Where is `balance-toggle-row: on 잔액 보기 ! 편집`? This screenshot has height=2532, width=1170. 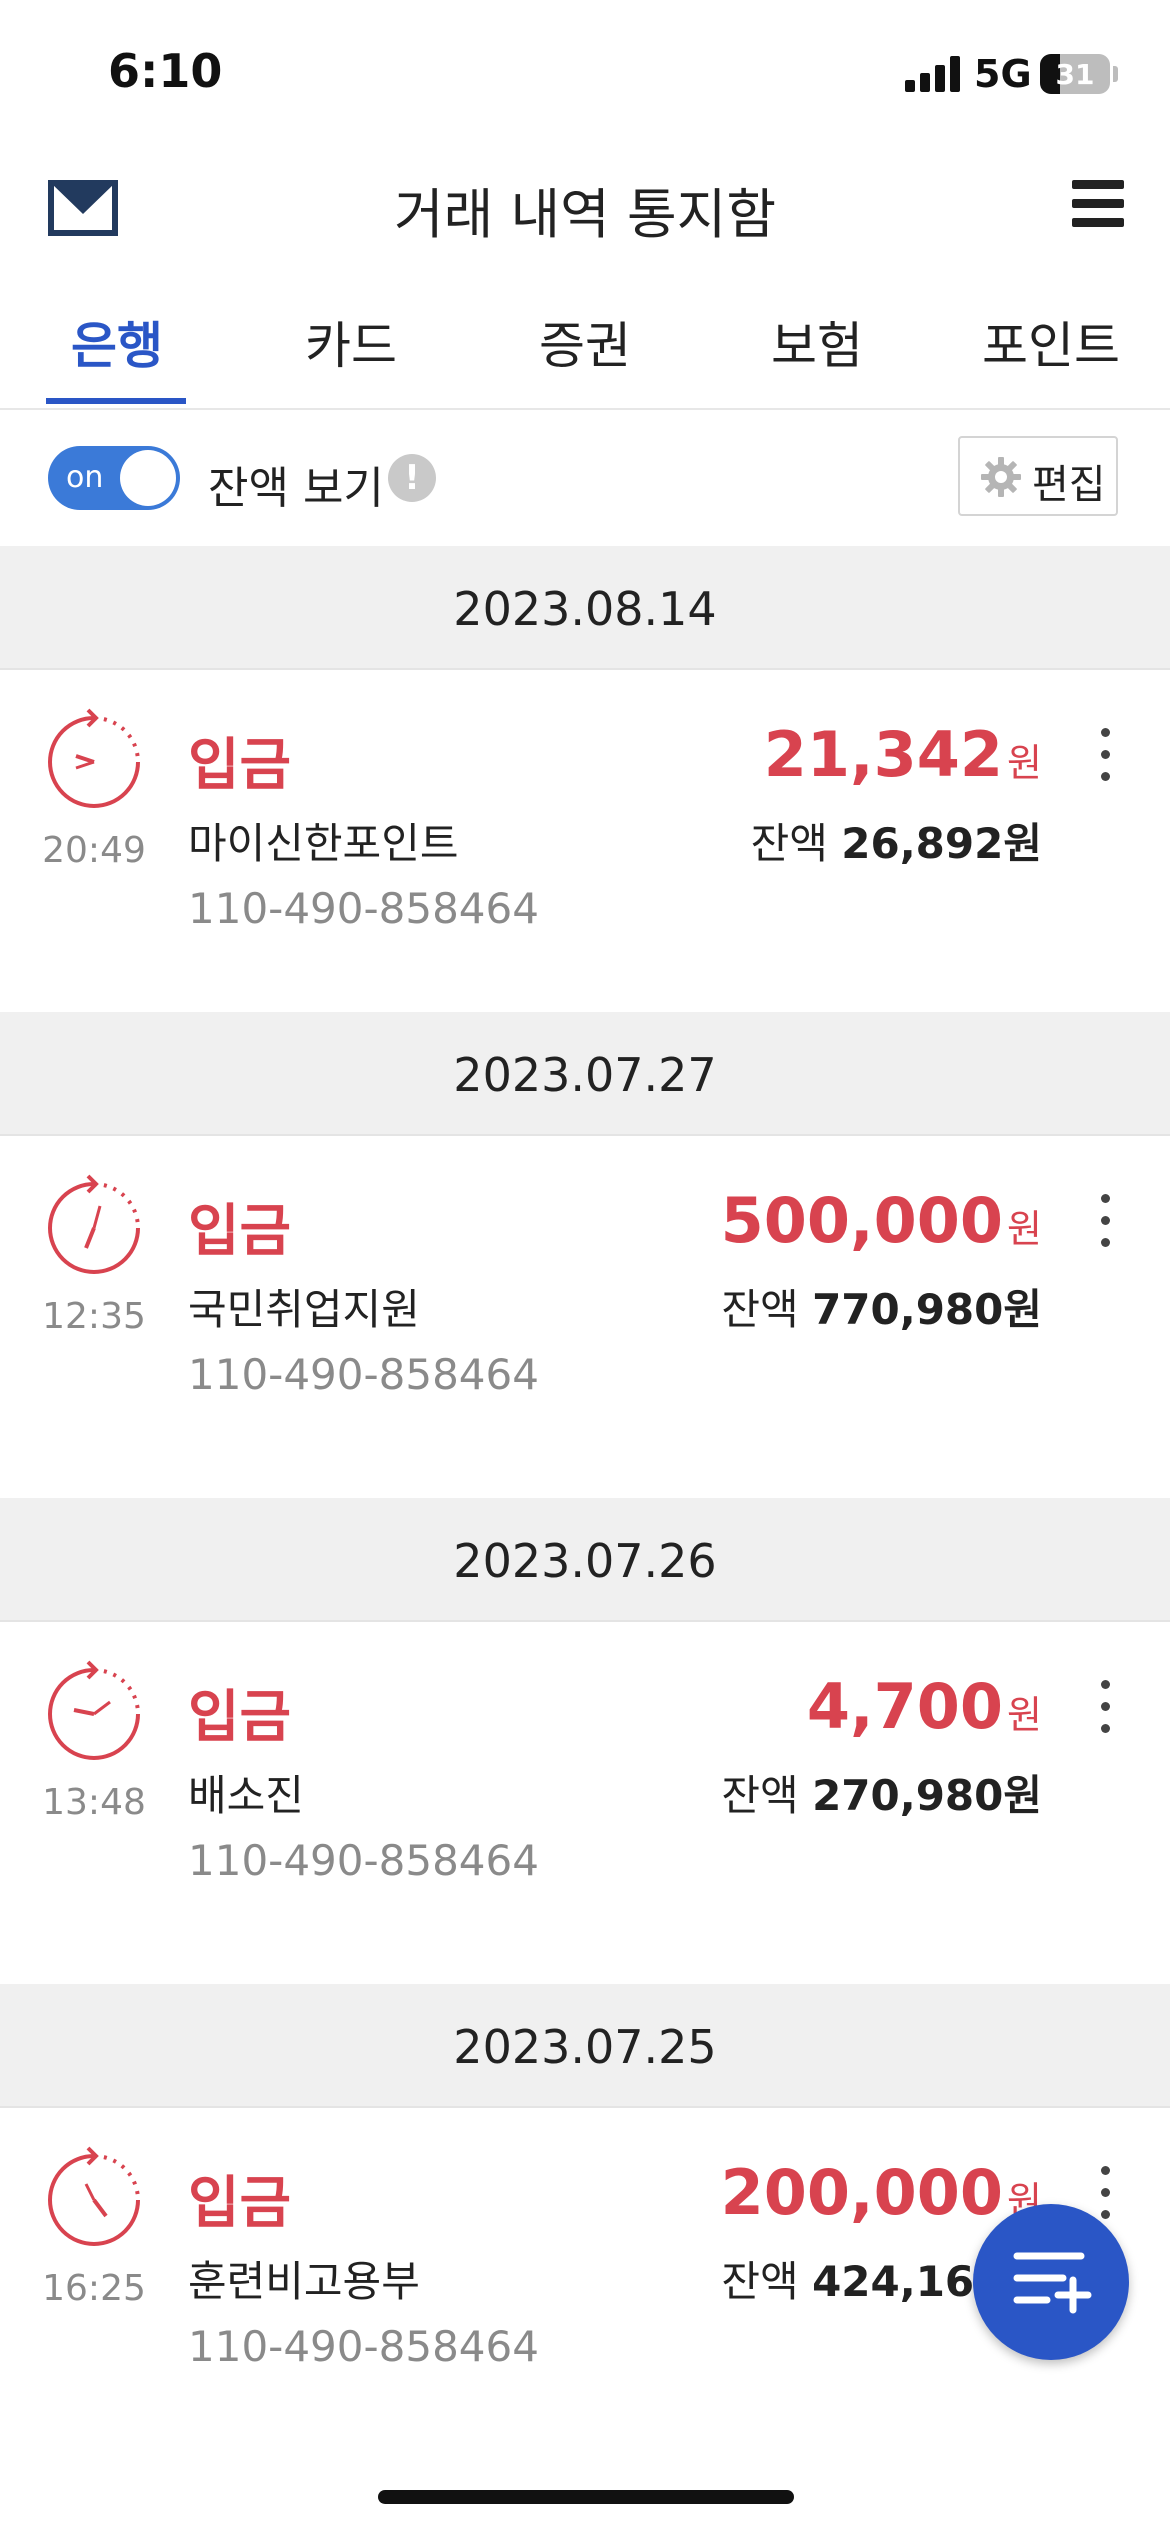
balance-toggle-row: on 잔액 보기 ! 편집 is located at coordinates (585, 478).